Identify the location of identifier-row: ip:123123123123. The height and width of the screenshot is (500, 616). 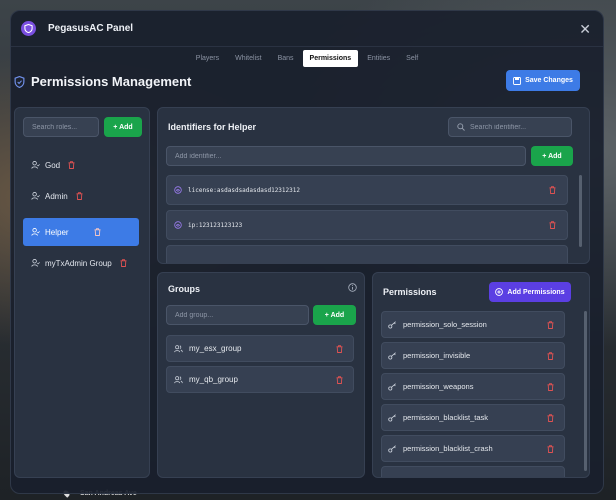
(367, 225).